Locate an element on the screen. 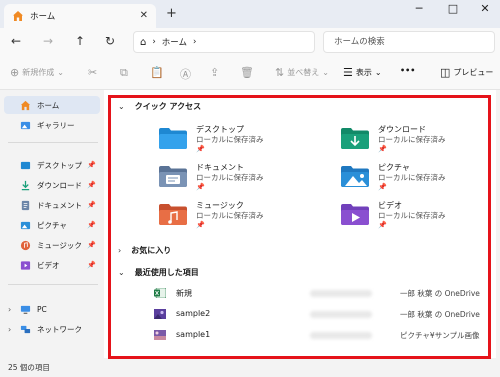 The height and width of the screenshot is (377, 500). view-button-label: 表示 is located at coordinates (363, 72).